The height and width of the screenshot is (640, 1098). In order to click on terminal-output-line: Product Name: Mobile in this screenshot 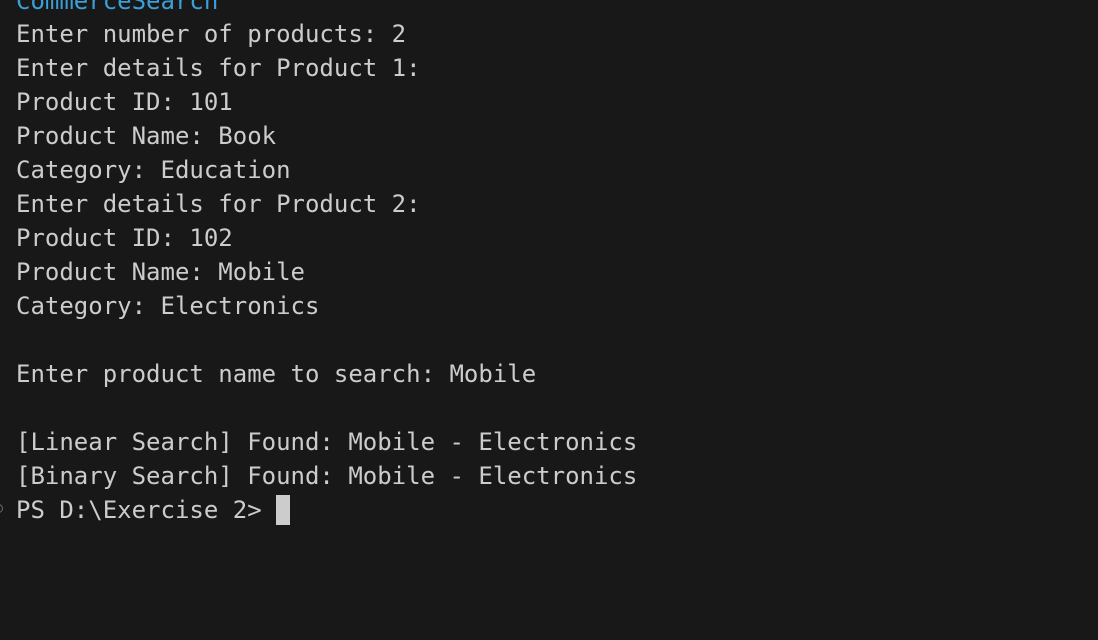, I will do `click(160, 272)`.